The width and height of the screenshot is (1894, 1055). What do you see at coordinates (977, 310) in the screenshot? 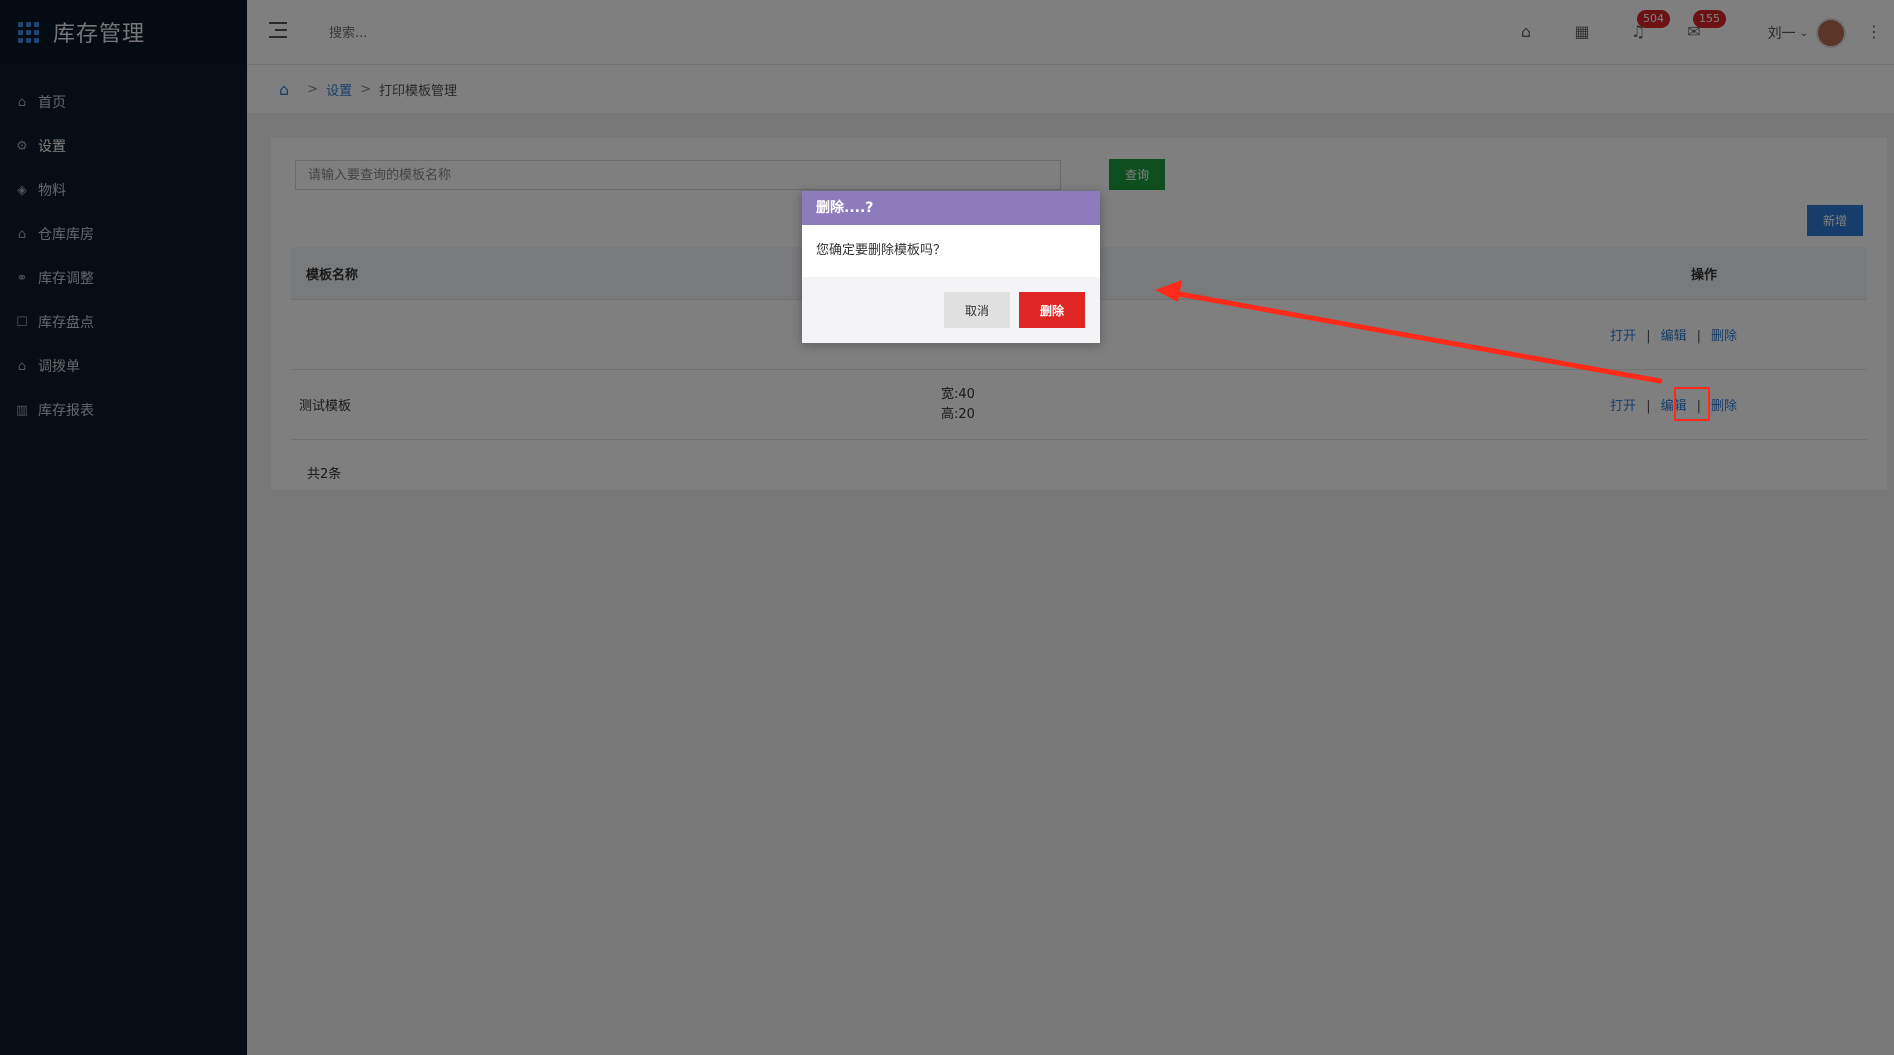
I see `cancel-button: 取消` at bounding box center [977, 310].